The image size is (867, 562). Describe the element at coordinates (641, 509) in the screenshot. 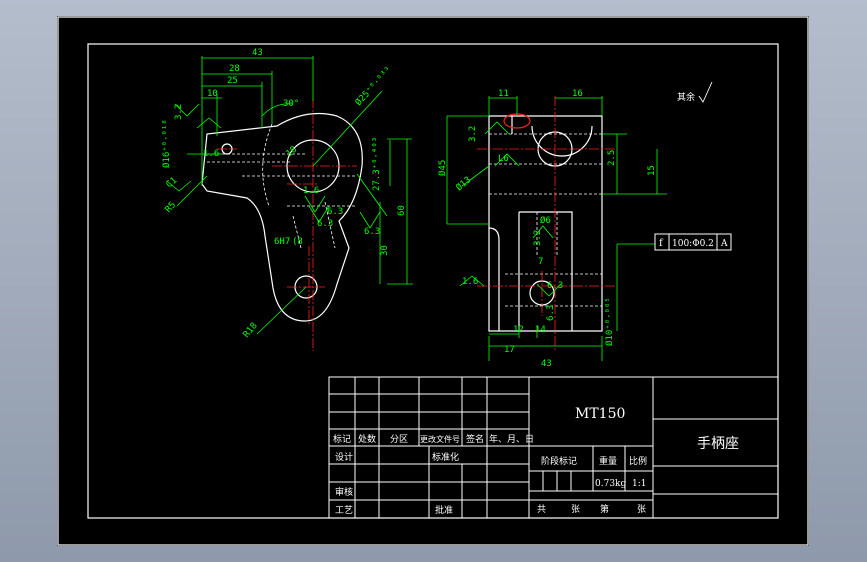

I see `sheets-zhang2: 张` at that location.